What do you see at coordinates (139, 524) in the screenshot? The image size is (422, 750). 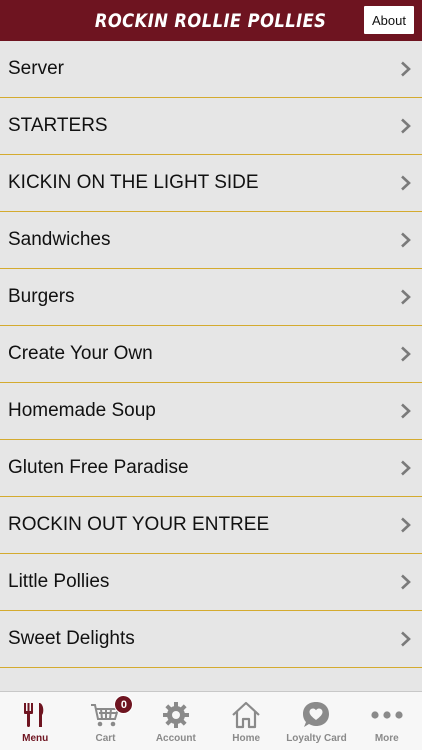 I see `menu-item-label: ROCKIN OUT YOUR ENTREE` at bounding box center [139, 524].